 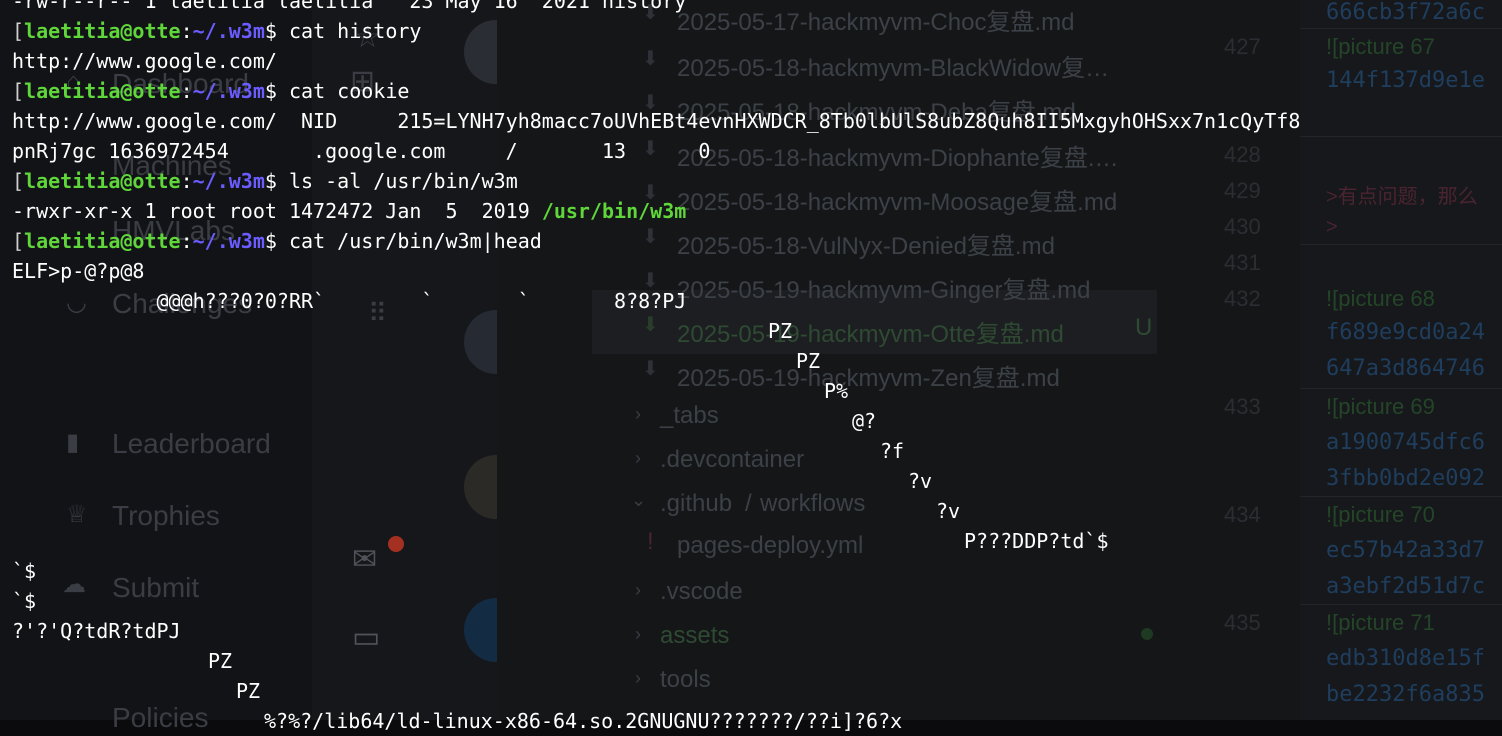 What do you see at coordinates (349, 301) in the screenshot?
I see `binary-output: @@@h???0?0?RR` ` ` 8?8?PJ` at bounding box center [349, 301].